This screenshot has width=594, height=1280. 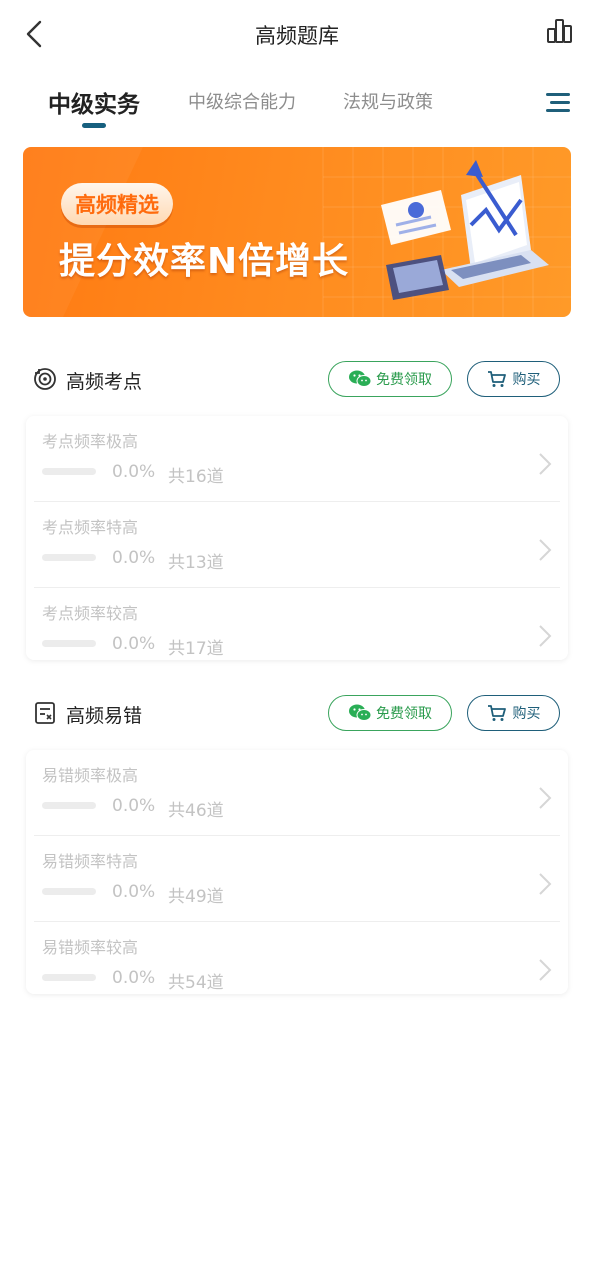 I want to click on section-header-gaopin-yicuo: 高频易错 免费领取 购买, so click(x=297, y=715).